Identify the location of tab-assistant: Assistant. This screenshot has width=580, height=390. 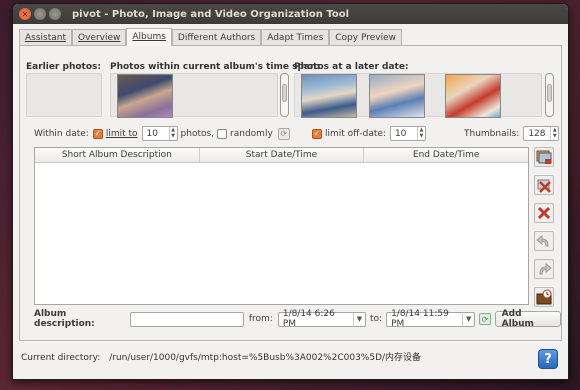
(46, 37).